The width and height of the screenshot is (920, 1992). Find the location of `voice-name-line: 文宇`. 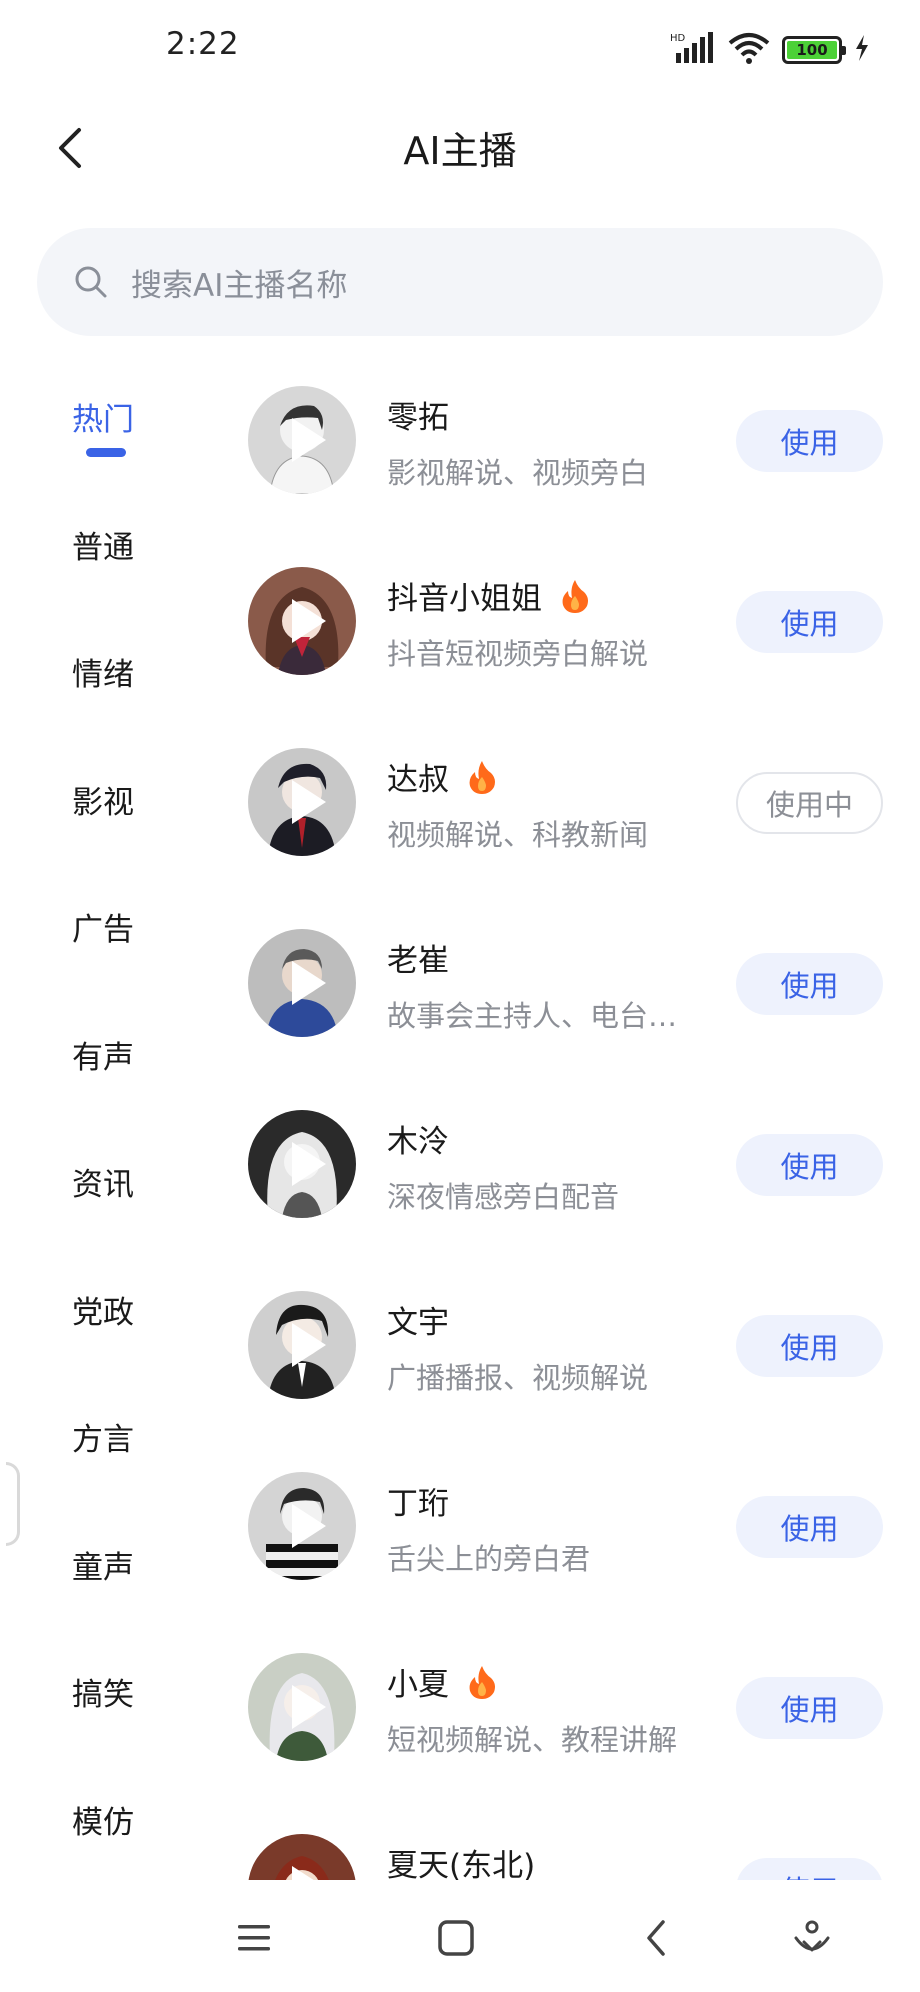

voice-name-line: 文宇 is located at coordinates (418, 1319).